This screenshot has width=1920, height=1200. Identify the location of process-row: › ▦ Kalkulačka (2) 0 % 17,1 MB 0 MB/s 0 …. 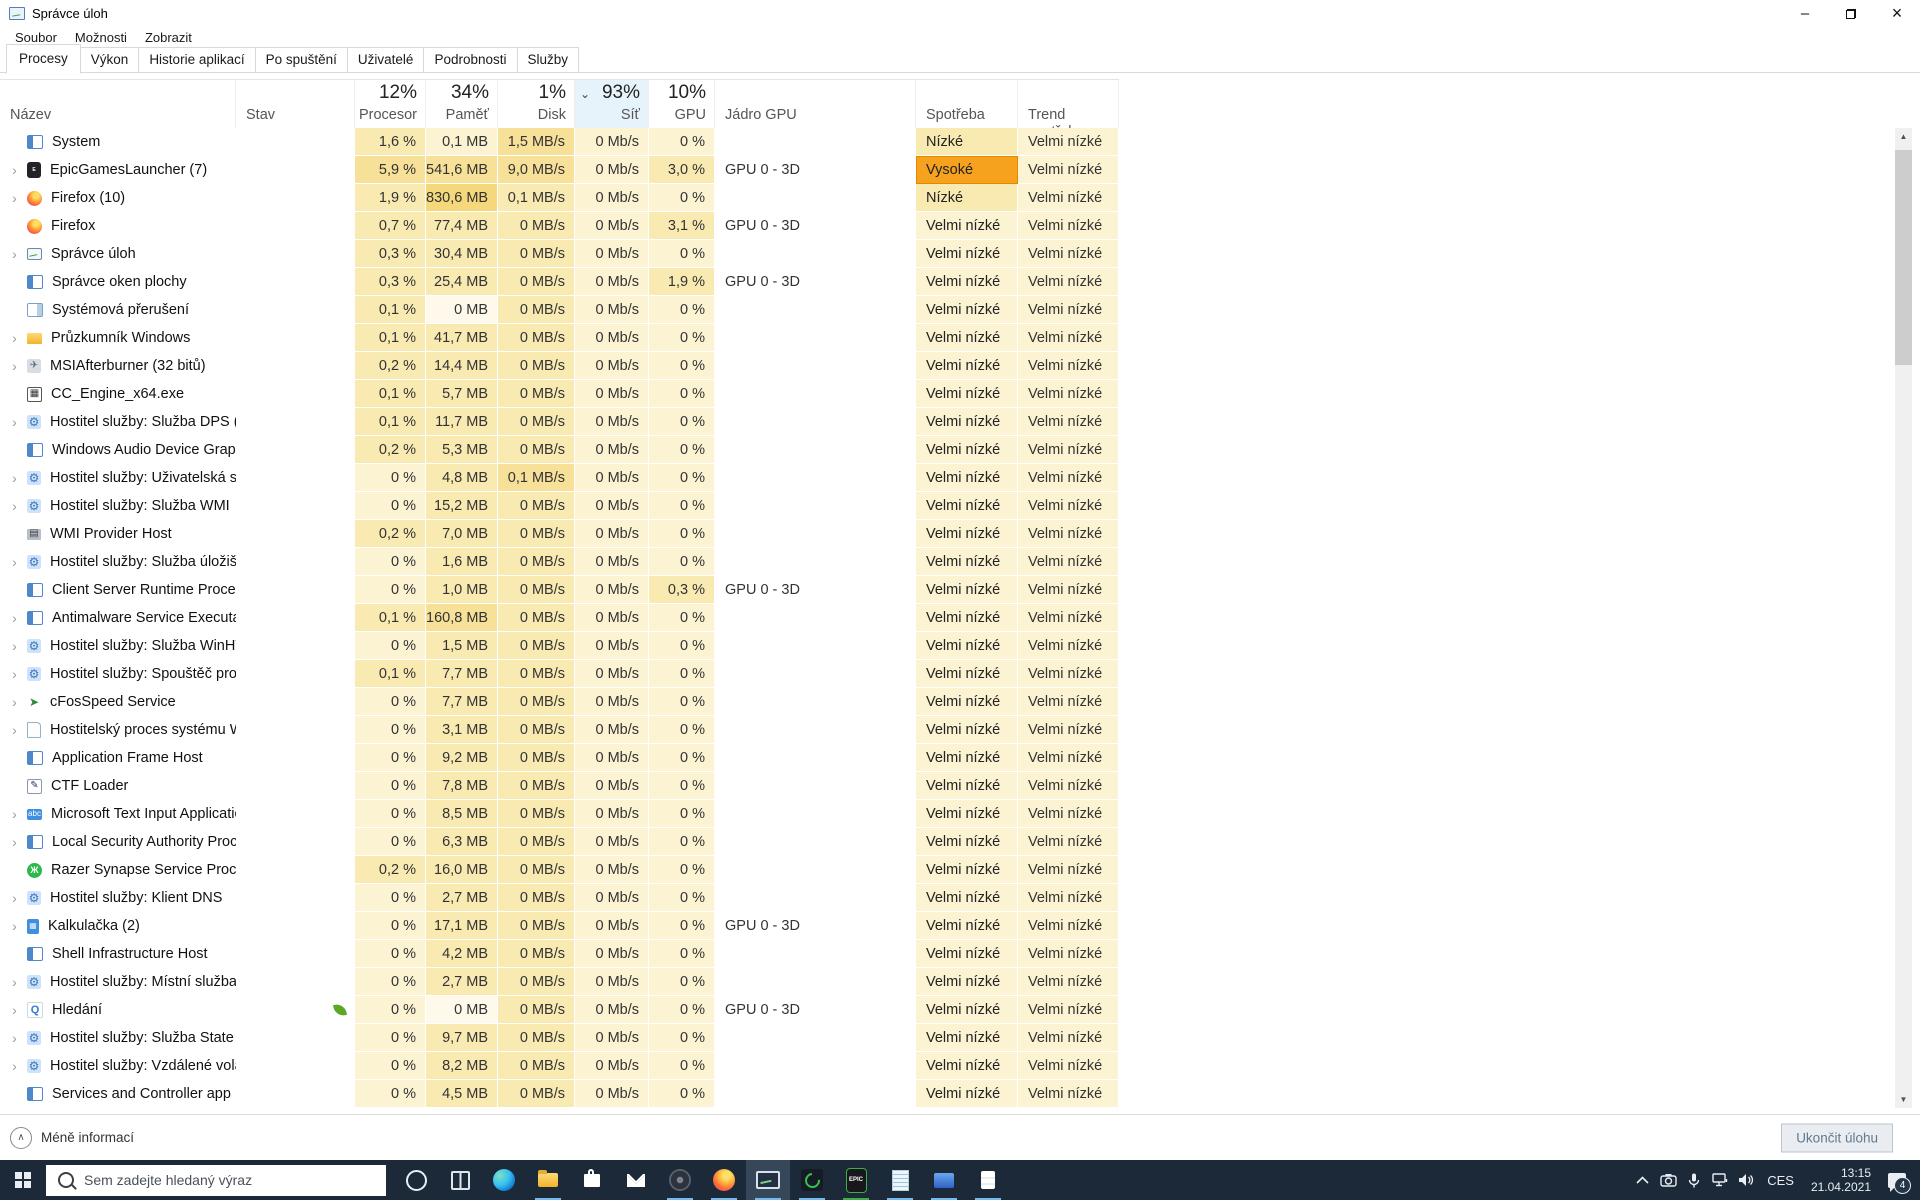
(559, 926).